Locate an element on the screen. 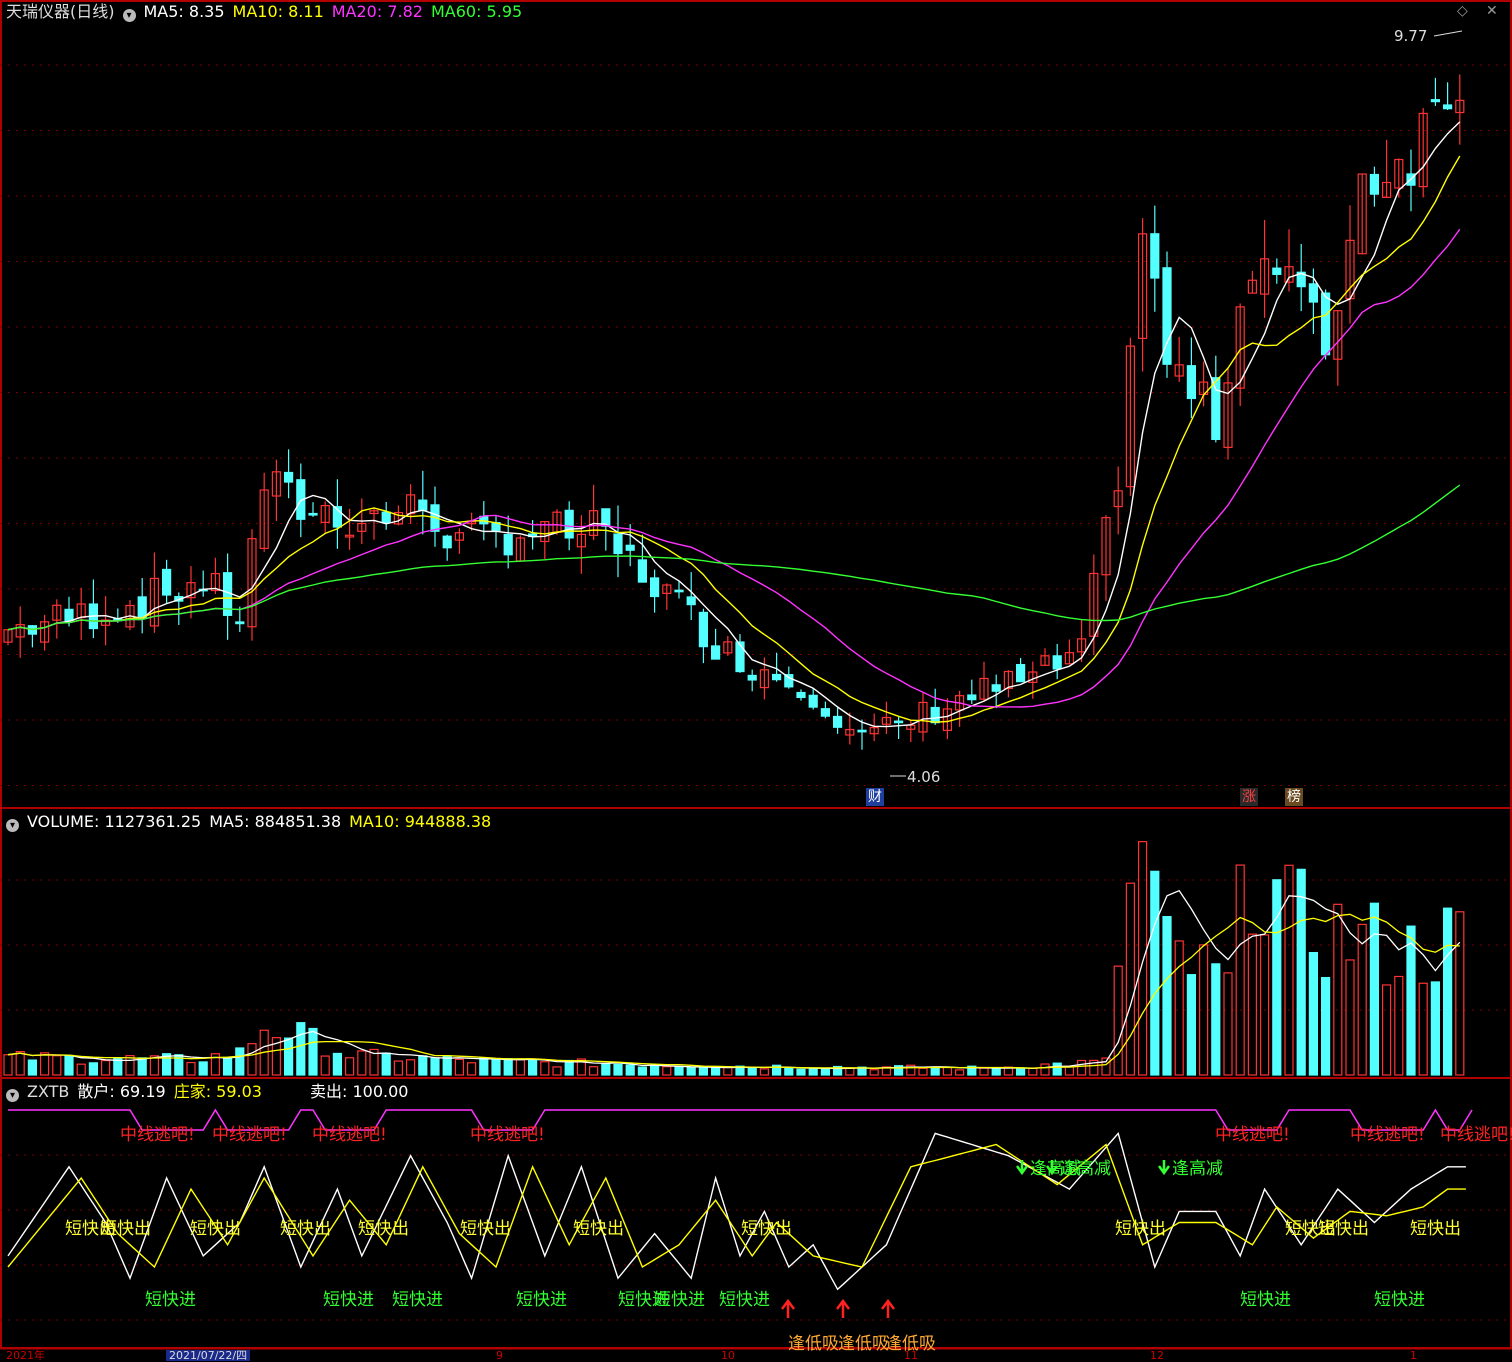 The image size is (1512, 1362). rise-badge: 涨 is located at coordinates (1249, 797).